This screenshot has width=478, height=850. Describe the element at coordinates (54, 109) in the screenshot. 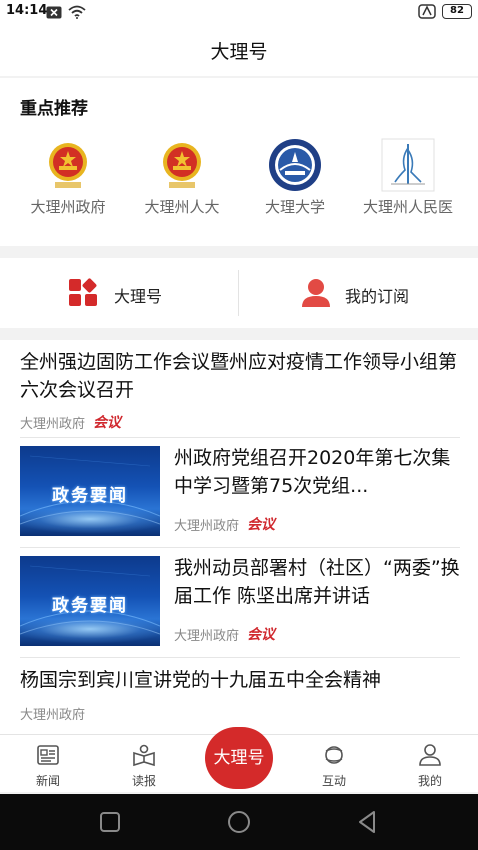

I see `section-title: 重点推荐` at that location.